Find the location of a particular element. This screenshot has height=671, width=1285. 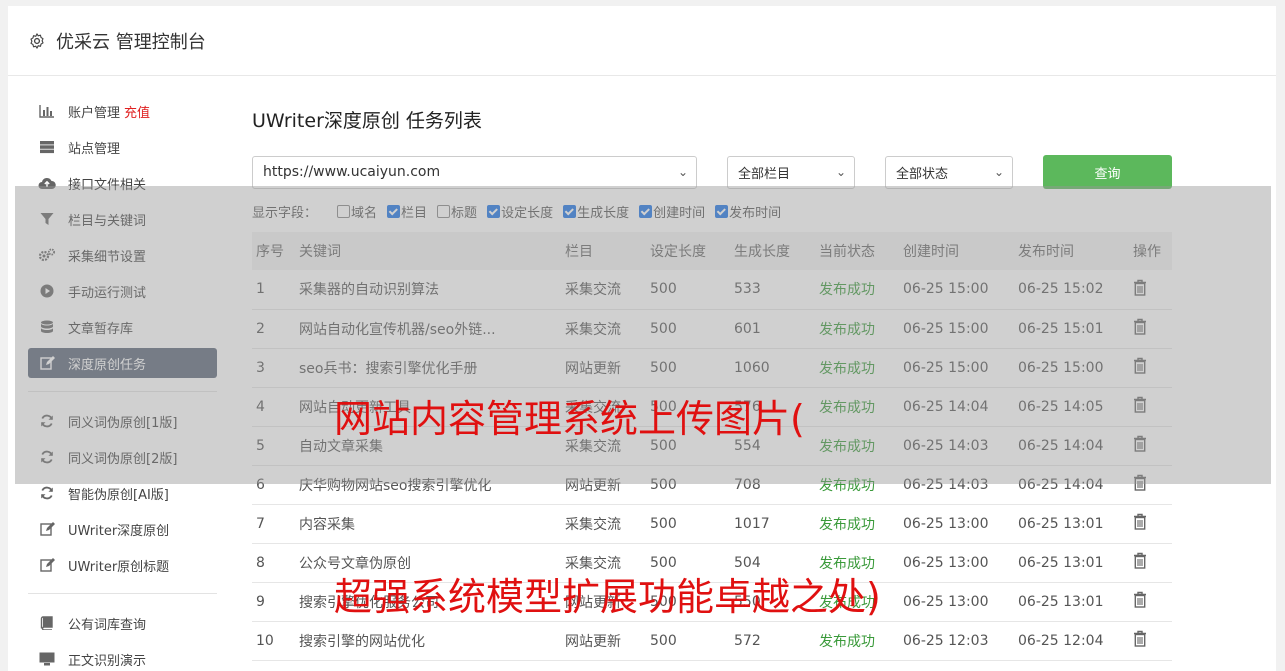

row-index: 10 is located at coordinates (265, 640).